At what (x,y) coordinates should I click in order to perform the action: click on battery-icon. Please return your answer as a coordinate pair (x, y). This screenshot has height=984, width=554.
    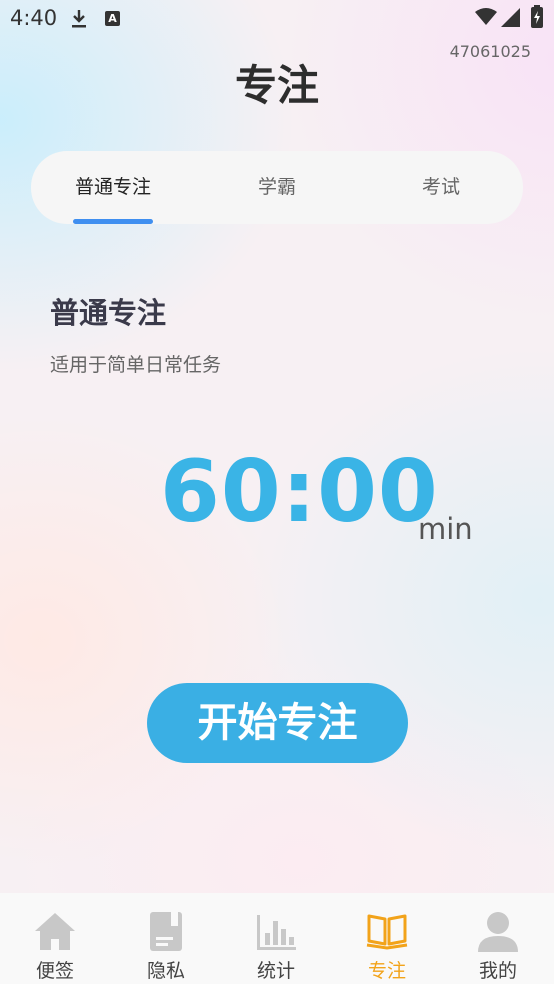
    Looking at the image, I should click on (537, 16).